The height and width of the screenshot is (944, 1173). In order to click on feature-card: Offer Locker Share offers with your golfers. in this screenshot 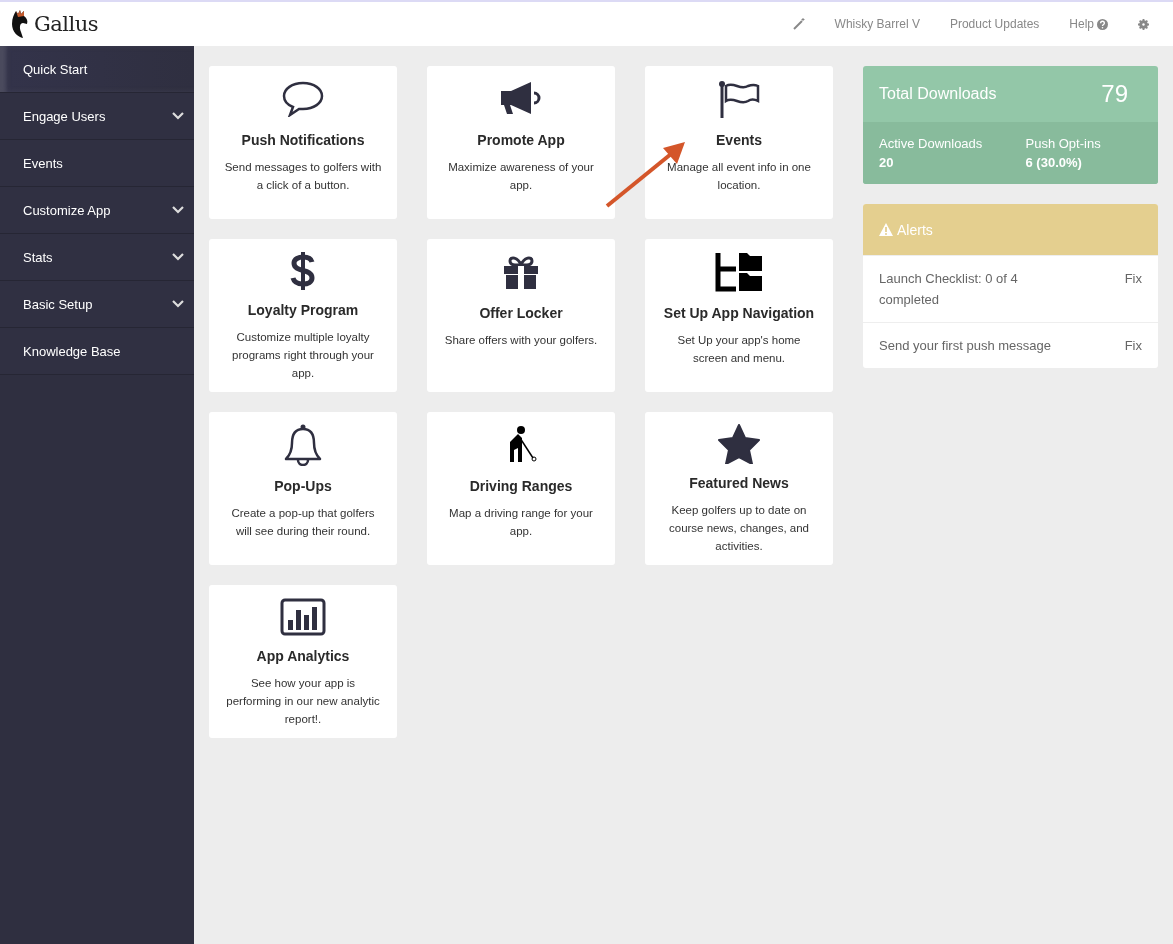, I will do `click(521, 315)`.